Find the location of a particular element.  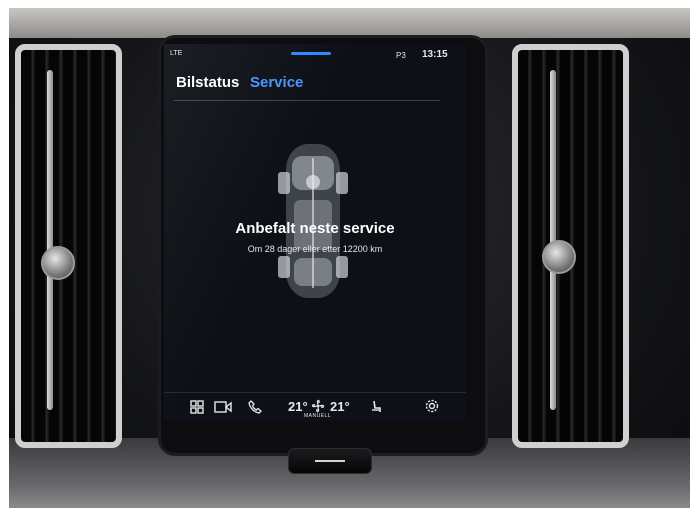

fan-mode-label: MANUELL is located at coordinates (318, 416).